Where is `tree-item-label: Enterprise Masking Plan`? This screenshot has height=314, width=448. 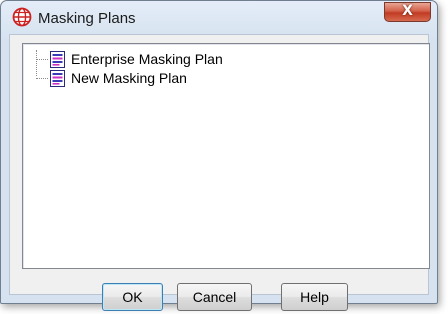
tree-item-label: Enterprise Masking Plan is located at coordinates (147, 59).